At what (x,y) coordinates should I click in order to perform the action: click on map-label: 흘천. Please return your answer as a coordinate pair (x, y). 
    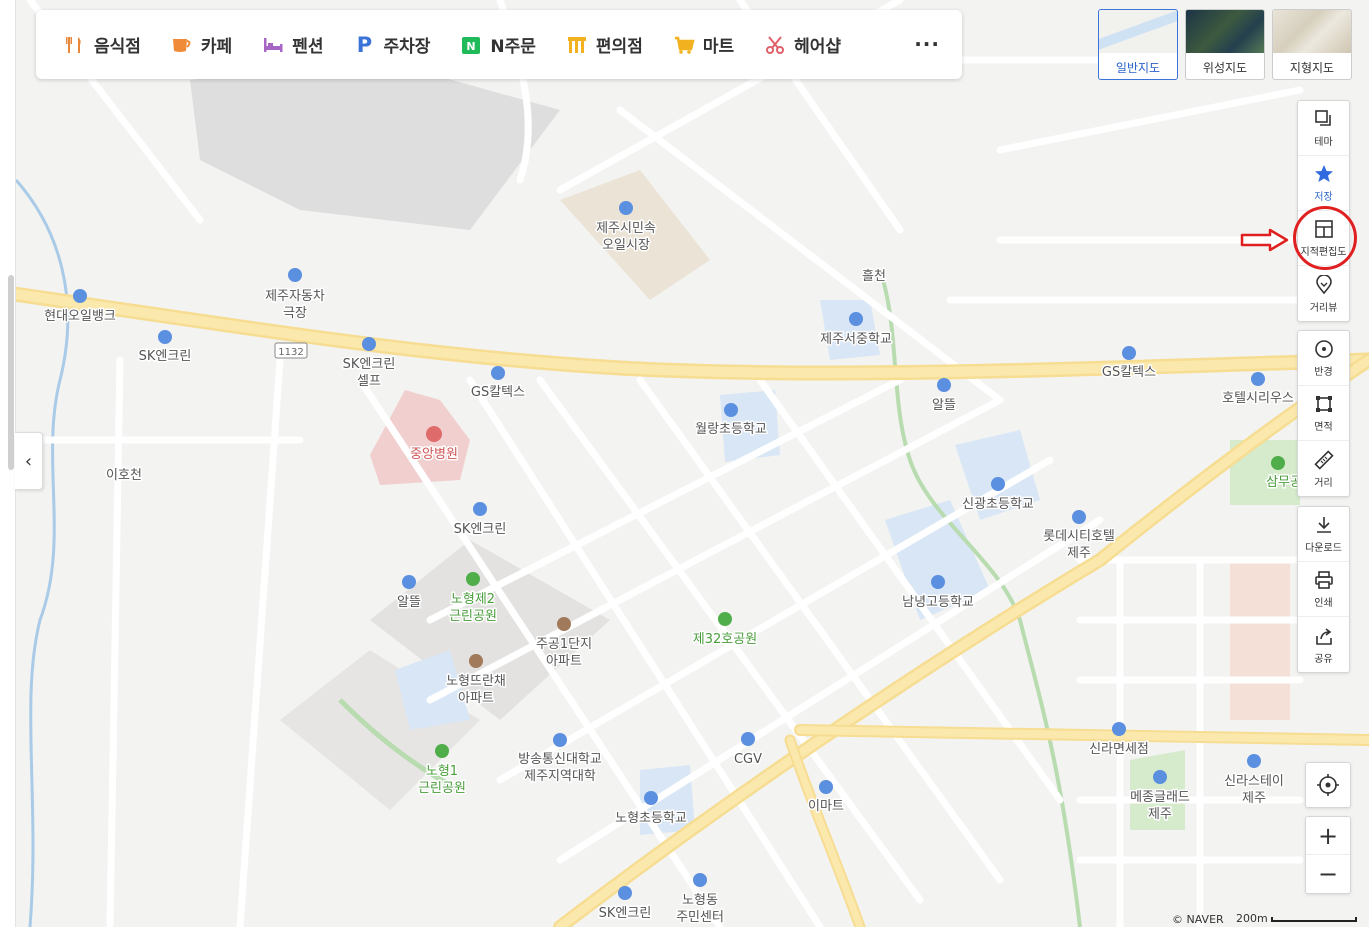
    Looking at the image, I should click on (874, 276).